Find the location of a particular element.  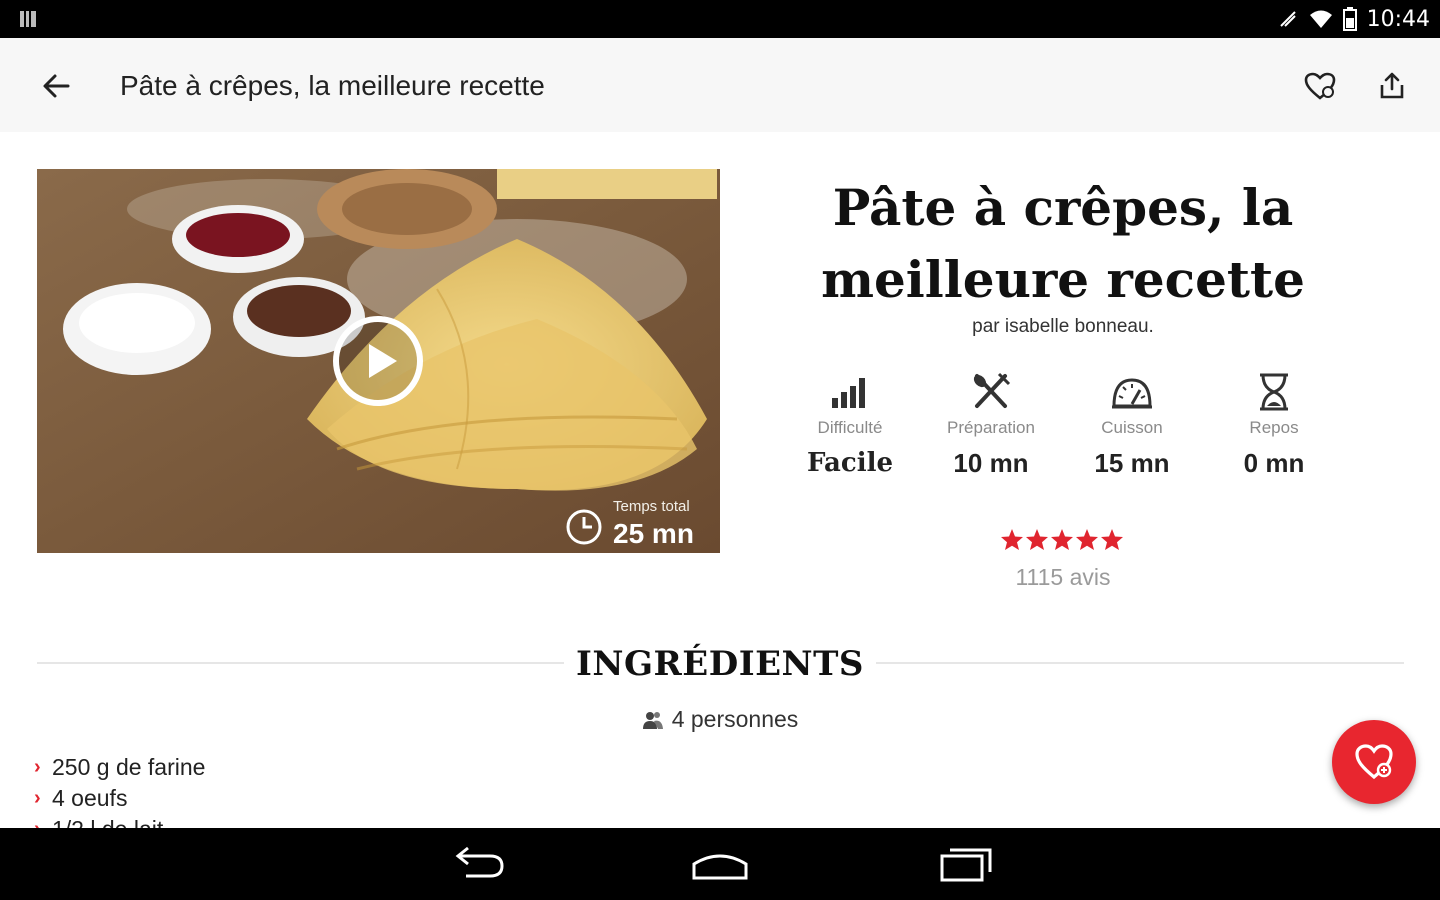

ingredients-heading: INGRÉDIENTS is located at coordinates (720, 664).